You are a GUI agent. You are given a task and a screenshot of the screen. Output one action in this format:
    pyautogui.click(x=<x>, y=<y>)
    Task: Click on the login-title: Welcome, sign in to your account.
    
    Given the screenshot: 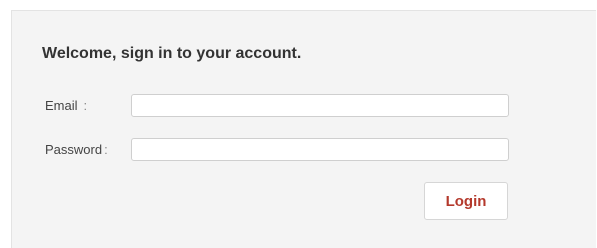 What is the action you would take?
    pyautogui.click(x=172, y=53)
    